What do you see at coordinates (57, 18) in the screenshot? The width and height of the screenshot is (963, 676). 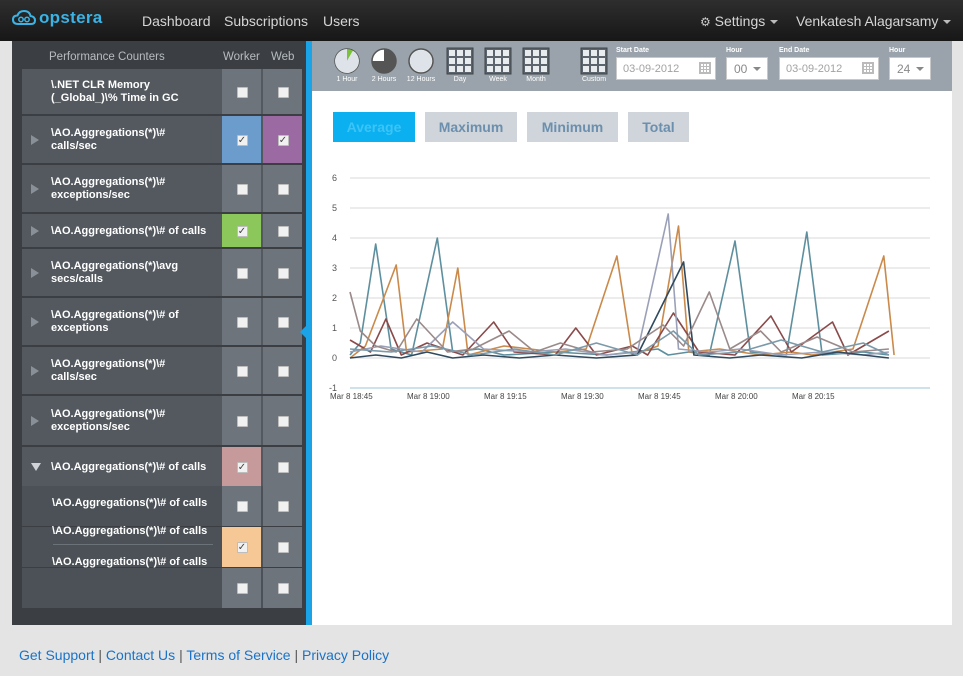 I see `logo: opstera` at bounding box center [57, 18].